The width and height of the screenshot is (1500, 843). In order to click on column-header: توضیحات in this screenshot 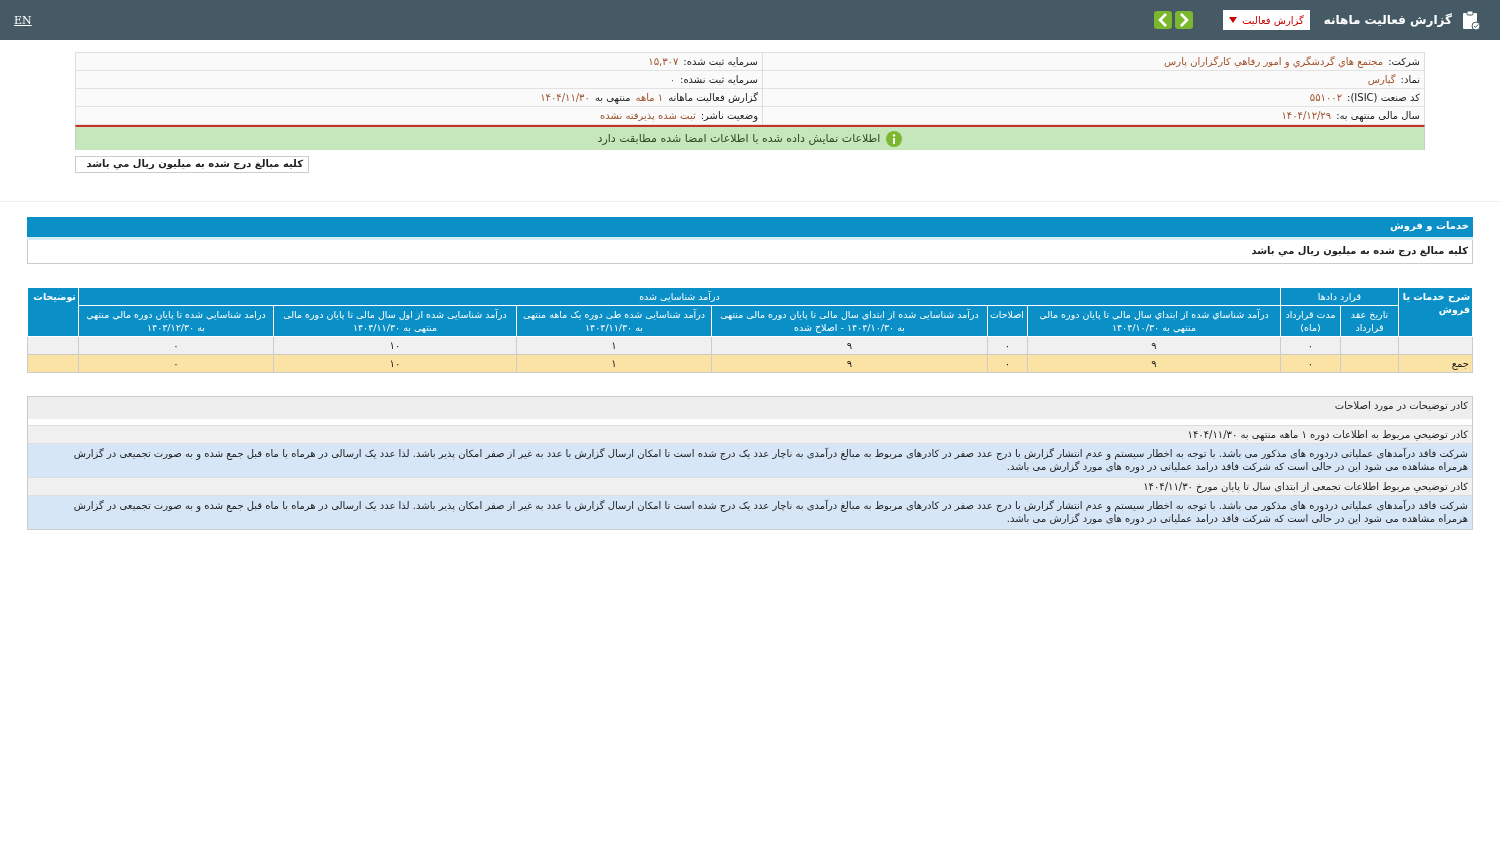, I will do `click(53, 312)`.